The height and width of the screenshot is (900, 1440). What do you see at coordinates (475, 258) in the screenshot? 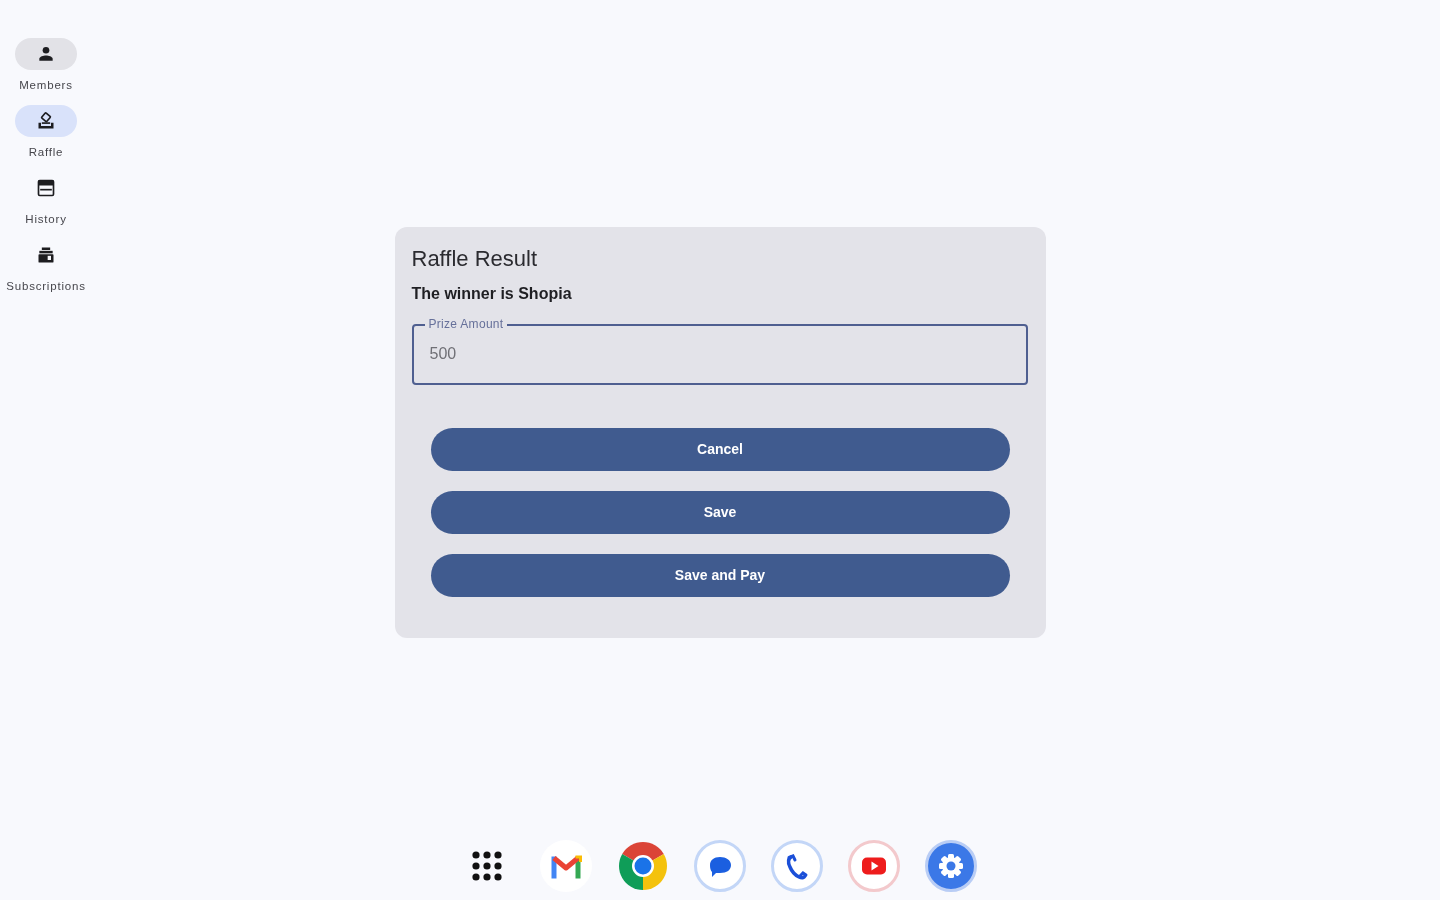
I see `dialog-title: Raffle Result` at bounding box center [475, 258].